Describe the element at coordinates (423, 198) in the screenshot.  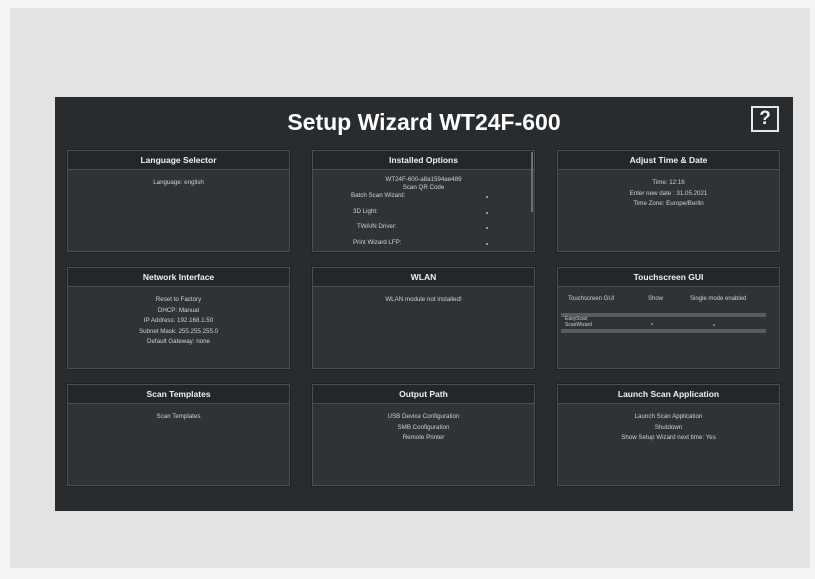
I see `option-batch-scan-wizard: Batch Scan Wizard:` at that location.